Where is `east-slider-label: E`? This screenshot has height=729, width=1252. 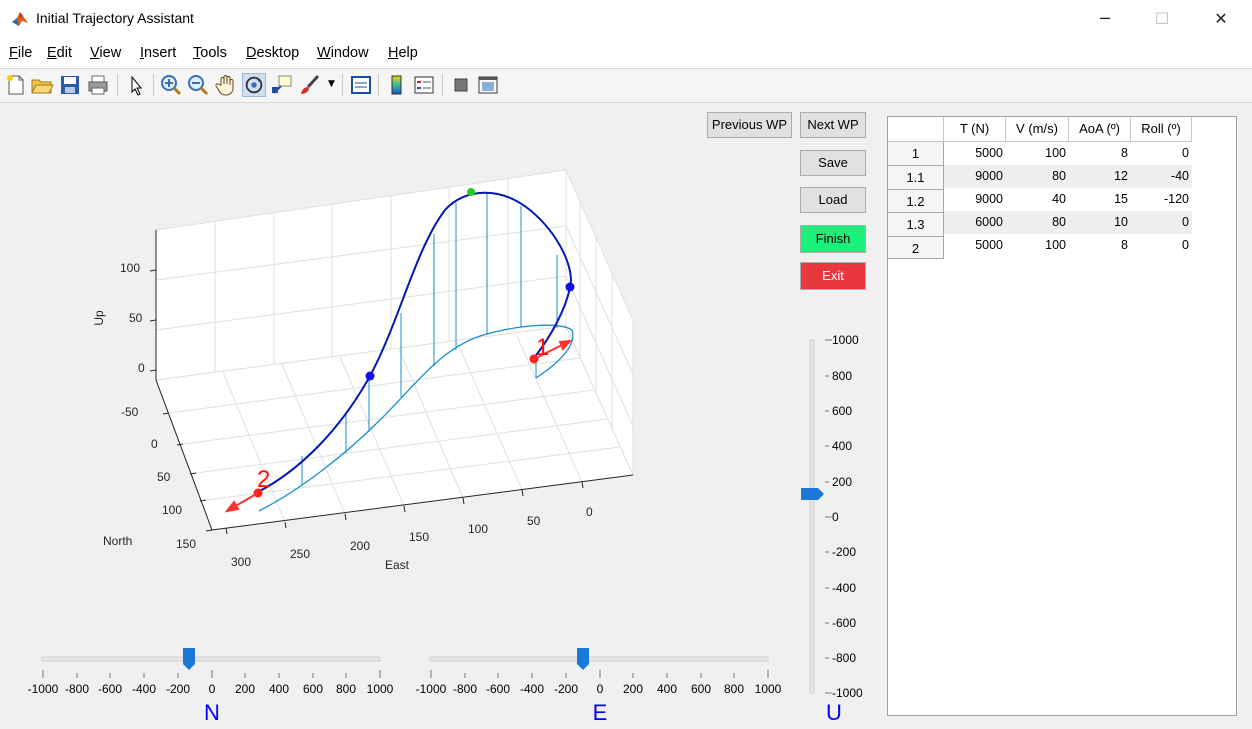
east-slider-label: E is located at coordinates (600, 712).